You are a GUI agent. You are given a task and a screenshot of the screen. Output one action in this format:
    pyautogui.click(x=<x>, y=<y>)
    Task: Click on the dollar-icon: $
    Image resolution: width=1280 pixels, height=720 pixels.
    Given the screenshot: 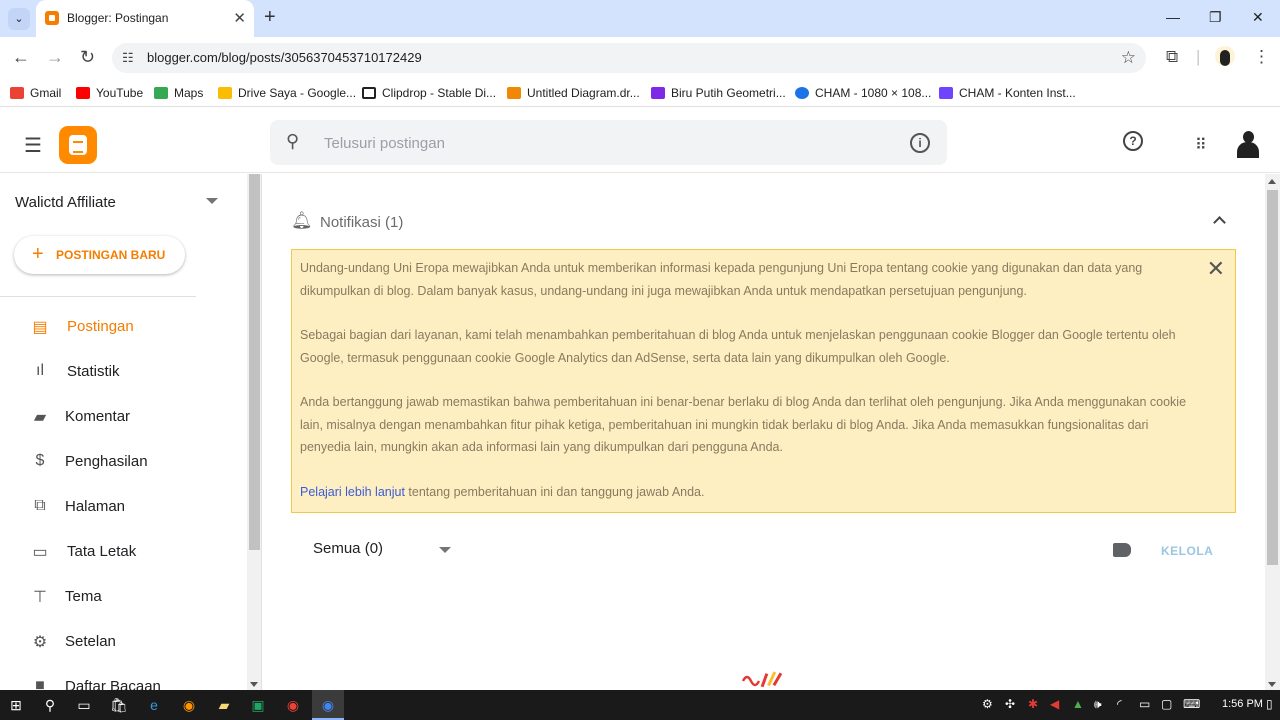 What is the action you would take?
    pyautogui.click(x=40, y=460)
    